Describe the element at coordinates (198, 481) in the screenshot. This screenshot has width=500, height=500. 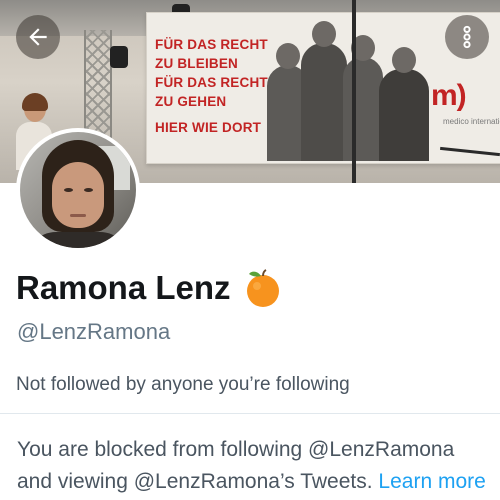
I see `blocked-notice-line2-text: and viewing @LenzRamona’s Tweets.` at that location.